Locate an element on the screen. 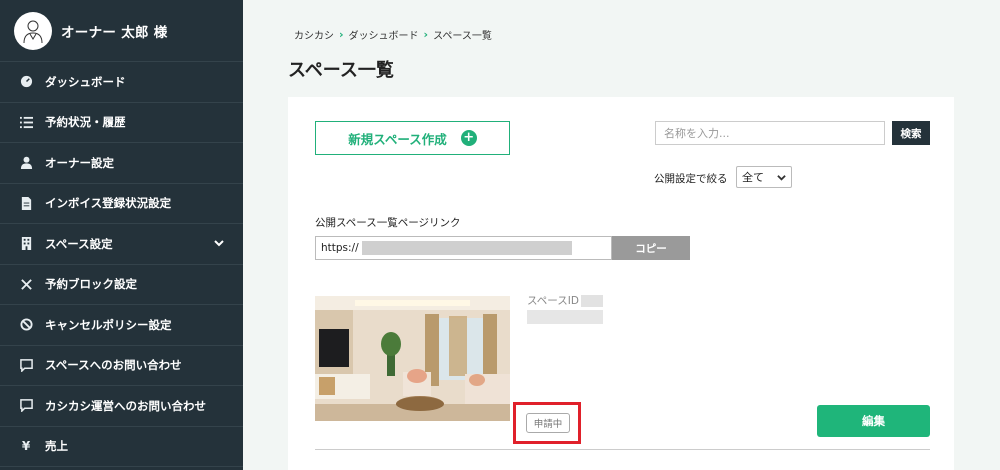  ban-icon is located at coordinates (26, 325).